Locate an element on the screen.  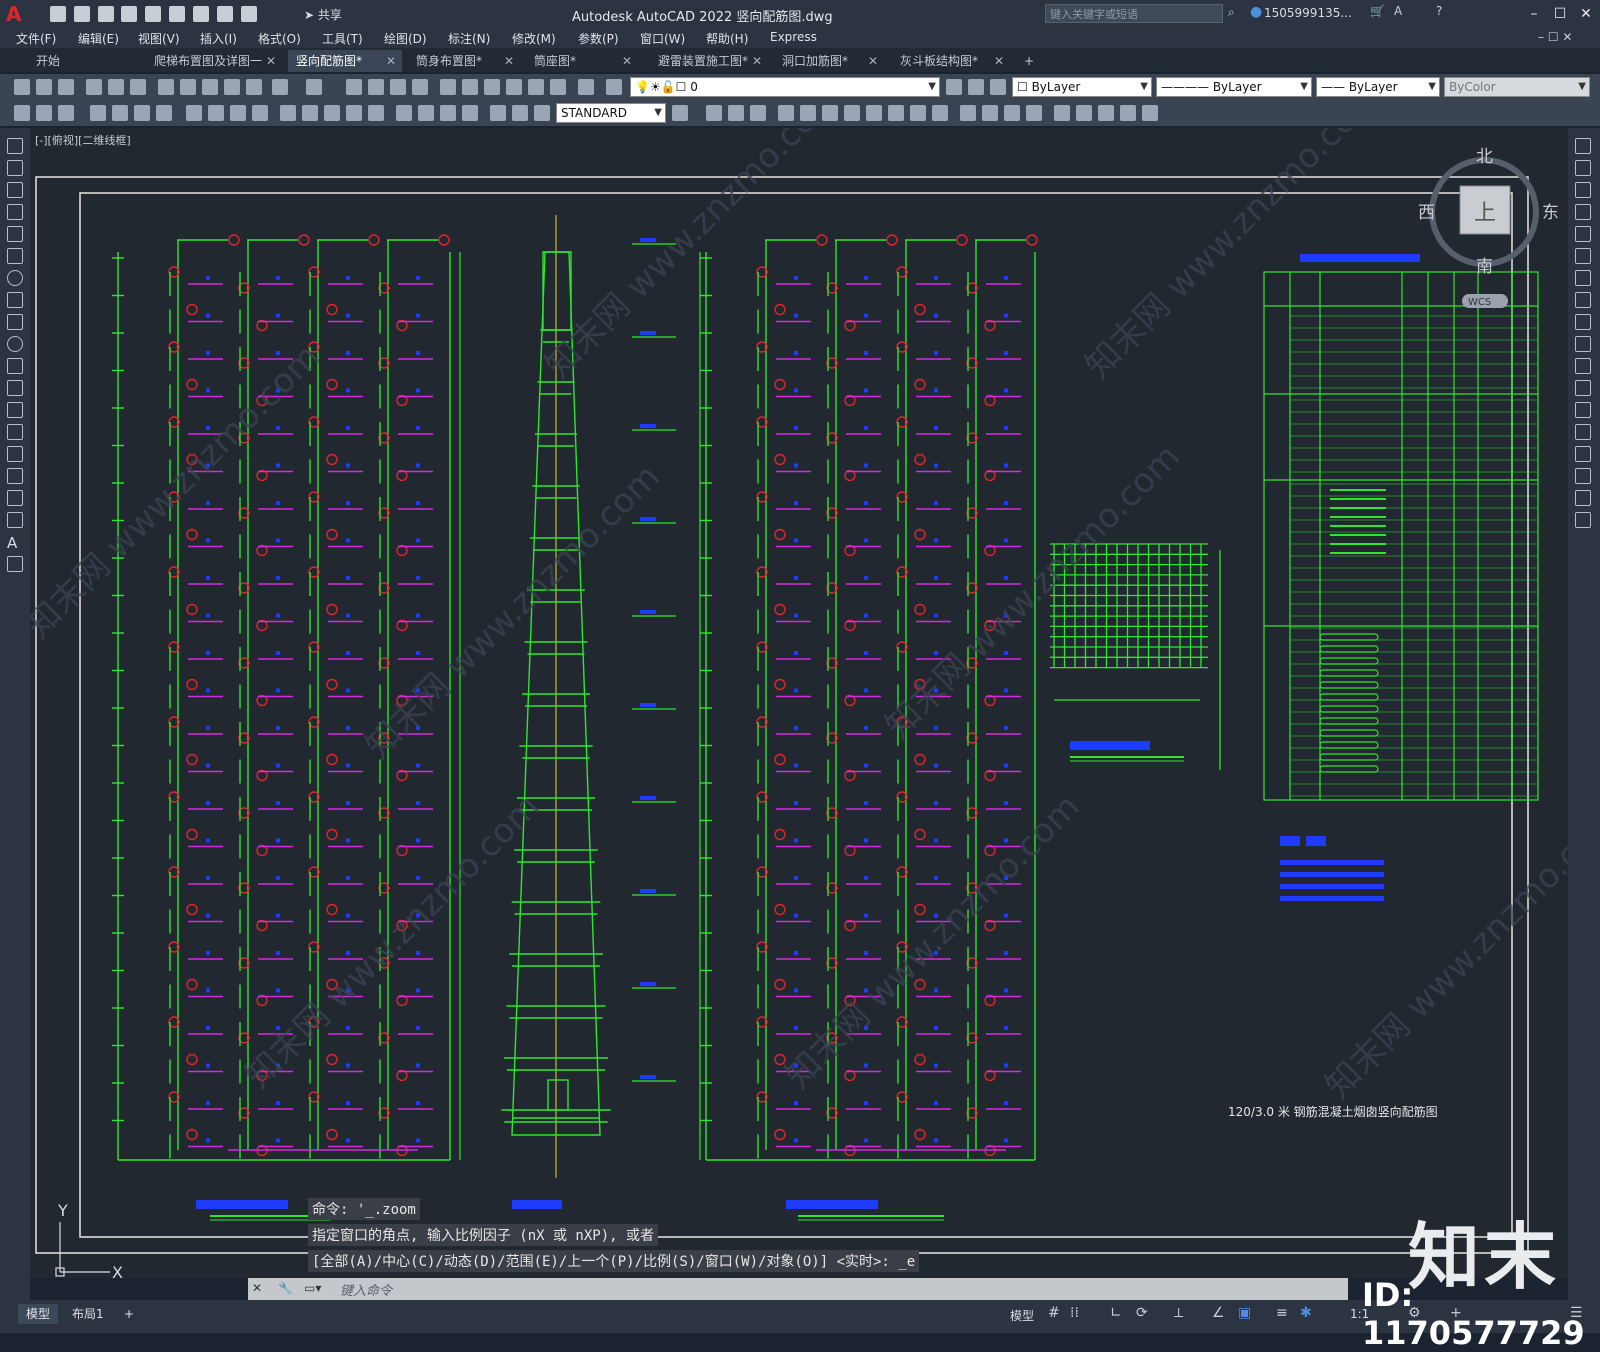
tab-base: 筒座图* ✕ is located at coordinates (582, 61).